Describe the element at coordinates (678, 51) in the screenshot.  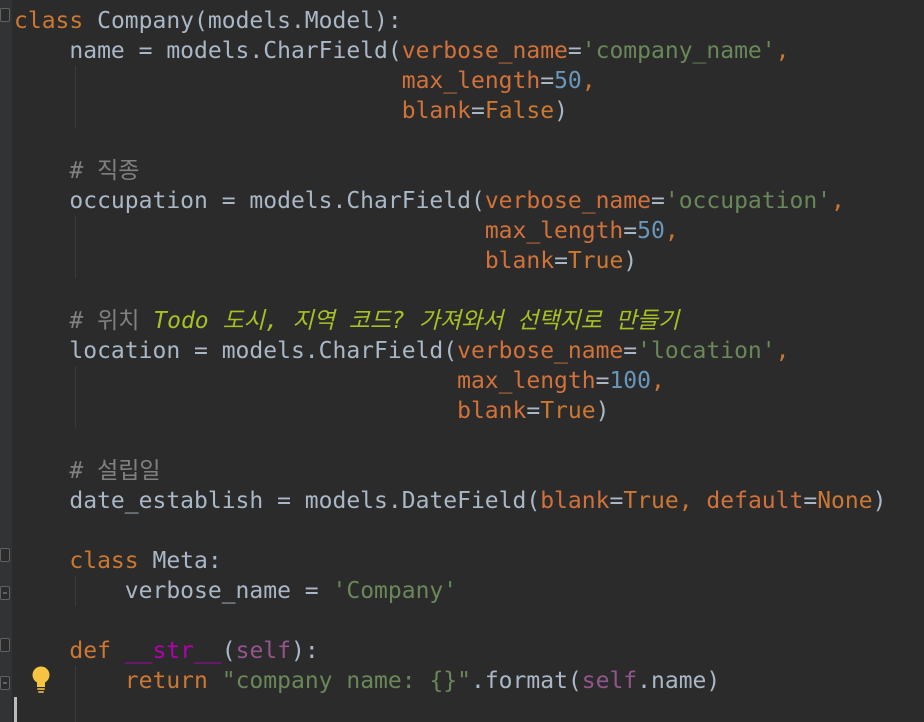
I see `string-token: 'company_name'` at that location.